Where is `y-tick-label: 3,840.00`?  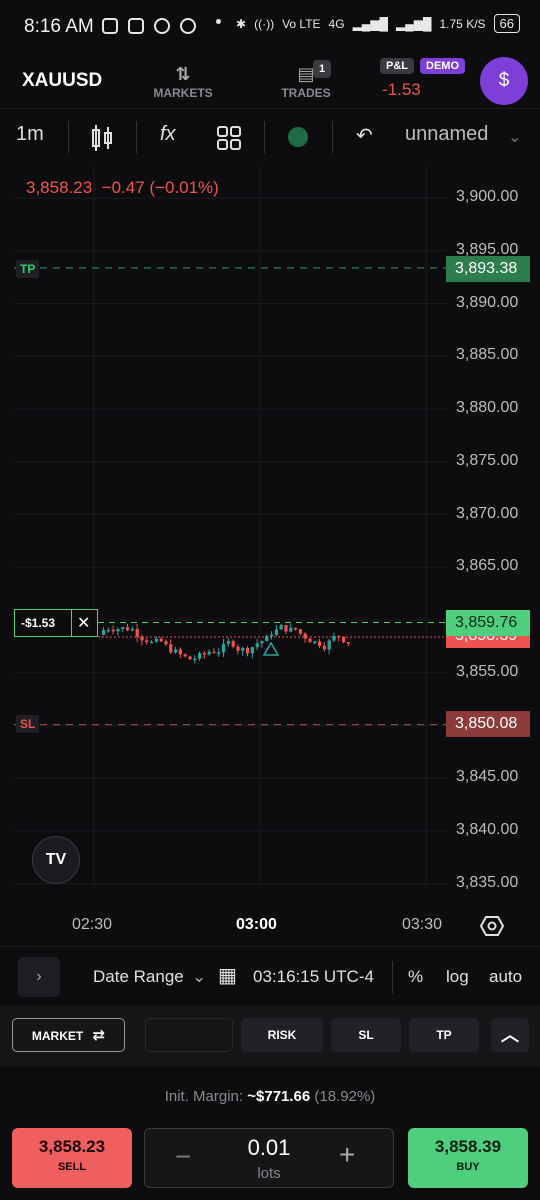
y-tick-label: 3,840.00 is located at coordinates (487, 829).